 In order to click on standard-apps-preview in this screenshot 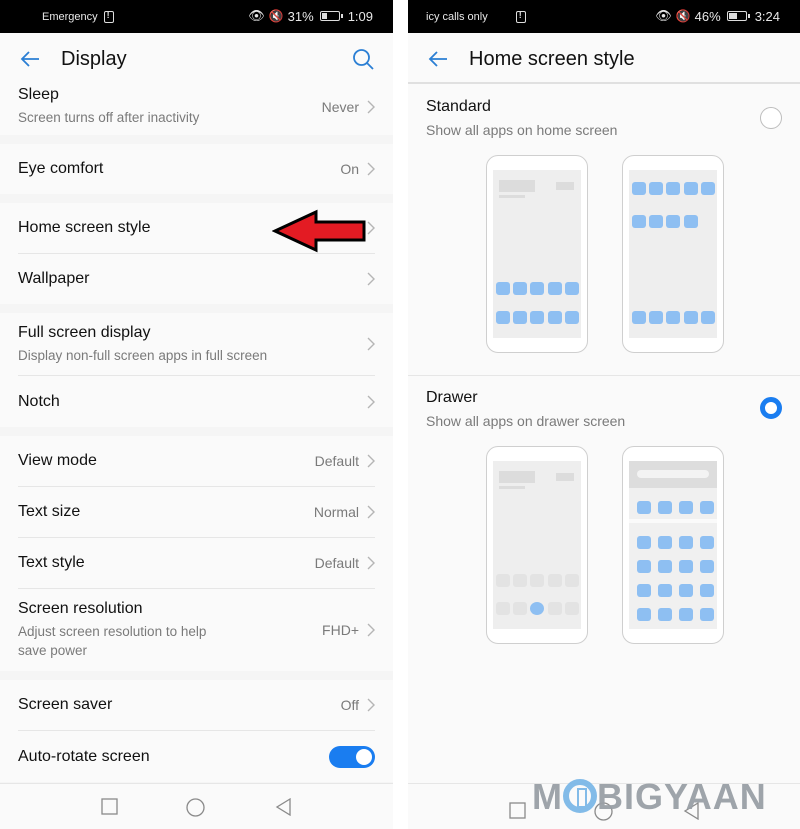, I will do `click(673, 254)`.